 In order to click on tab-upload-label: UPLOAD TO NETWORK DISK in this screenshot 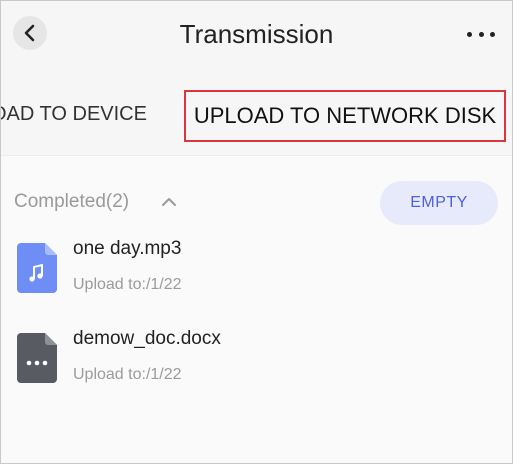, I will do `click(345, 115)`.